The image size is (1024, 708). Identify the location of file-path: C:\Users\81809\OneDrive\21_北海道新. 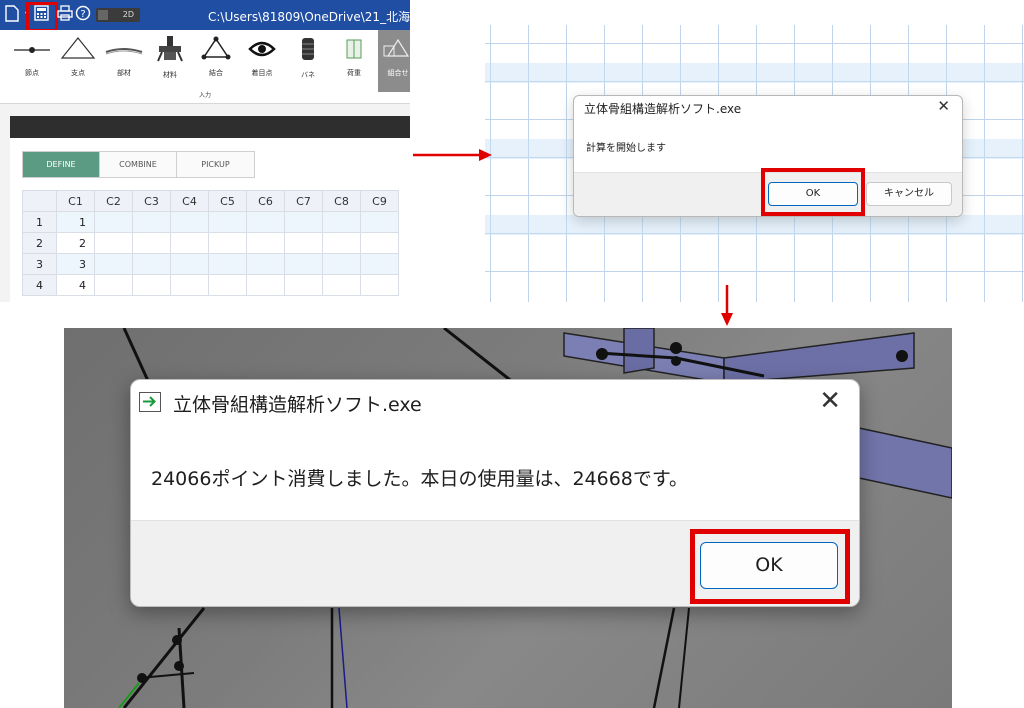
(309, 17).